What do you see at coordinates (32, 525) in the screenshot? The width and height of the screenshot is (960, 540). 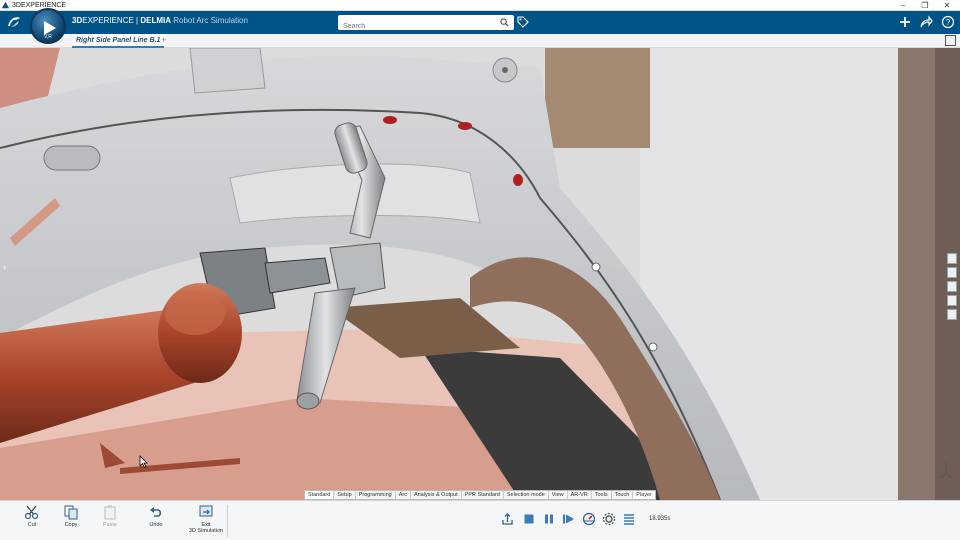 I see `cut-label: Cut` at bounding box center [32, 525].